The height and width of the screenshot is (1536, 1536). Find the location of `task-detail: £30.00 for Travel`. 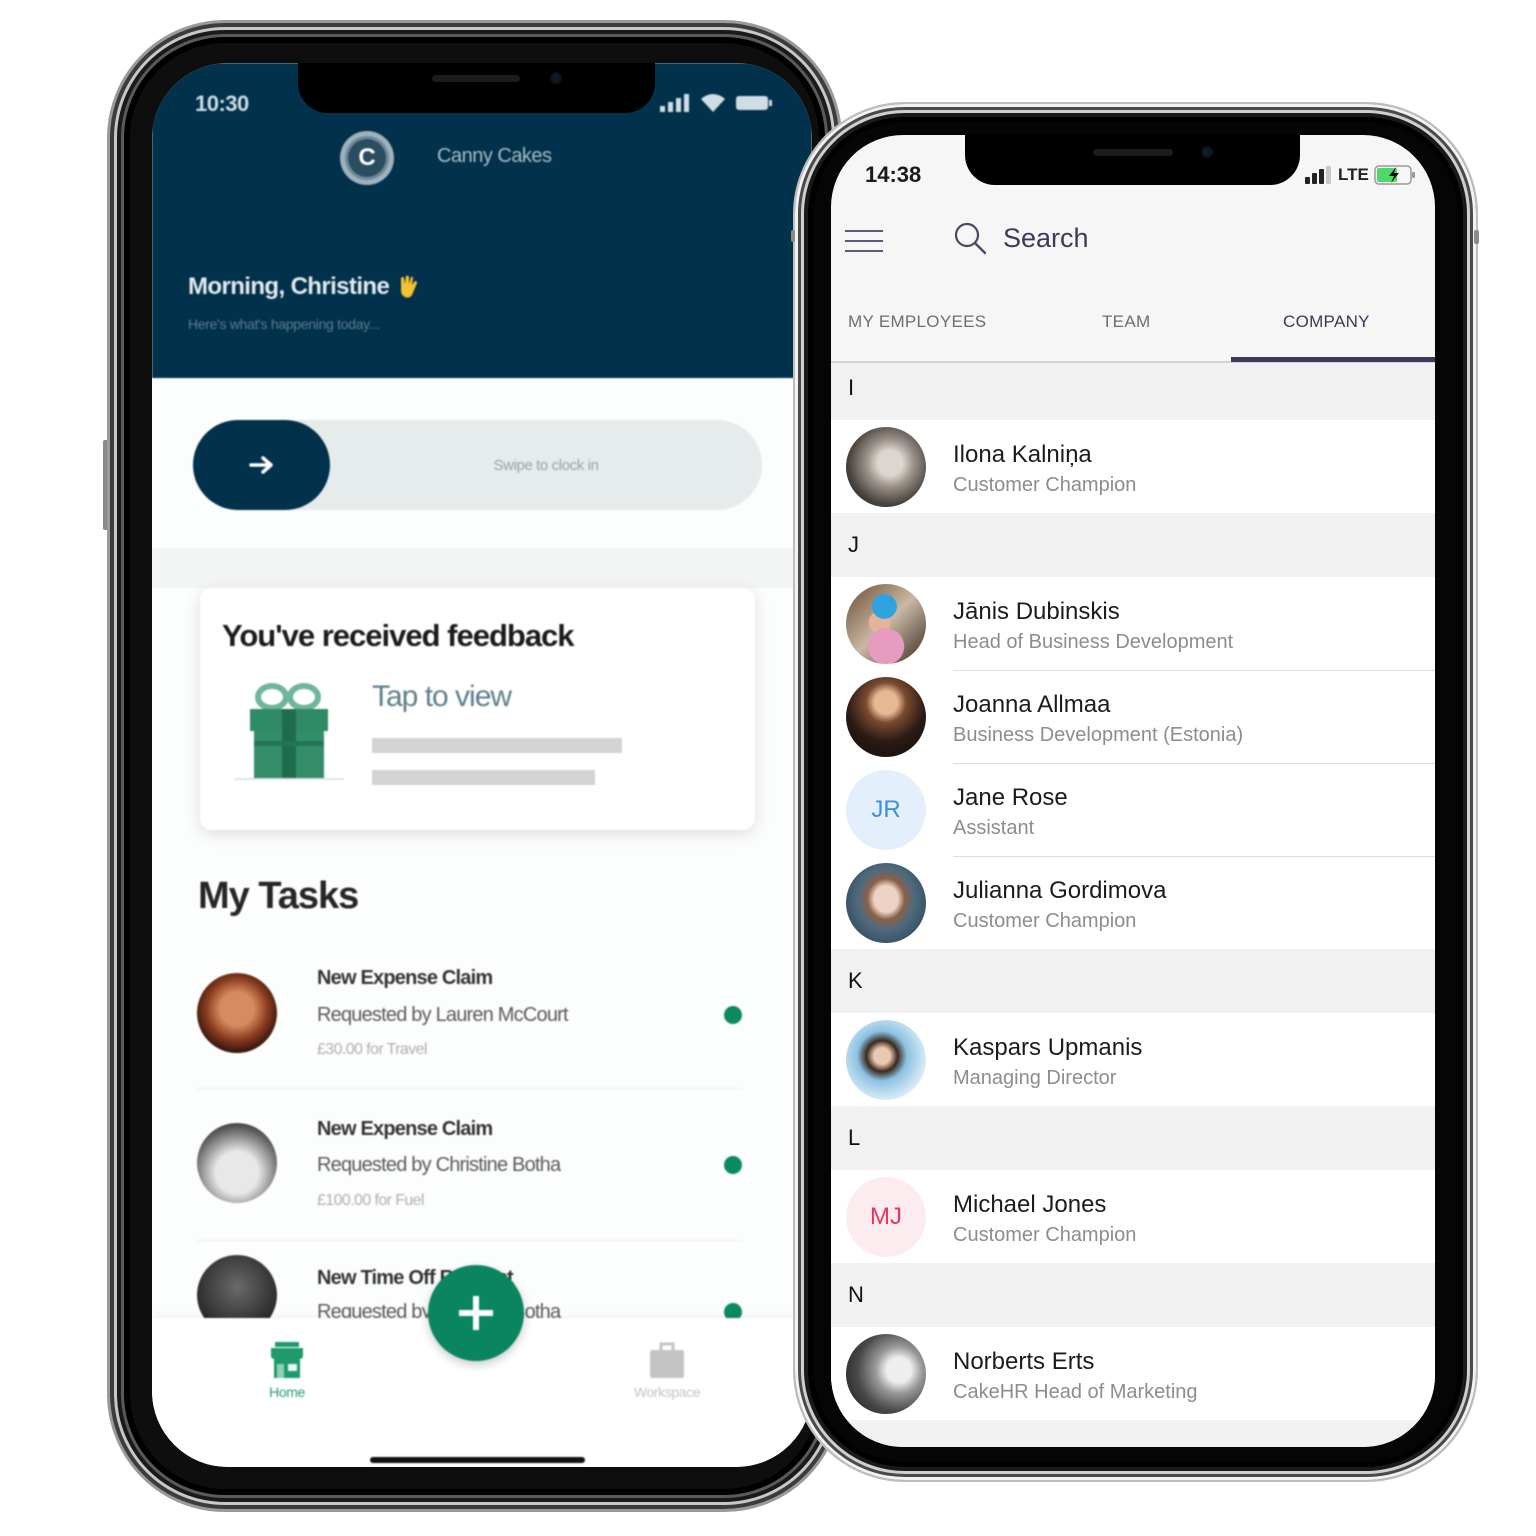

task-detail: £30.00 for Travel is located at coordinates (372, 1049).